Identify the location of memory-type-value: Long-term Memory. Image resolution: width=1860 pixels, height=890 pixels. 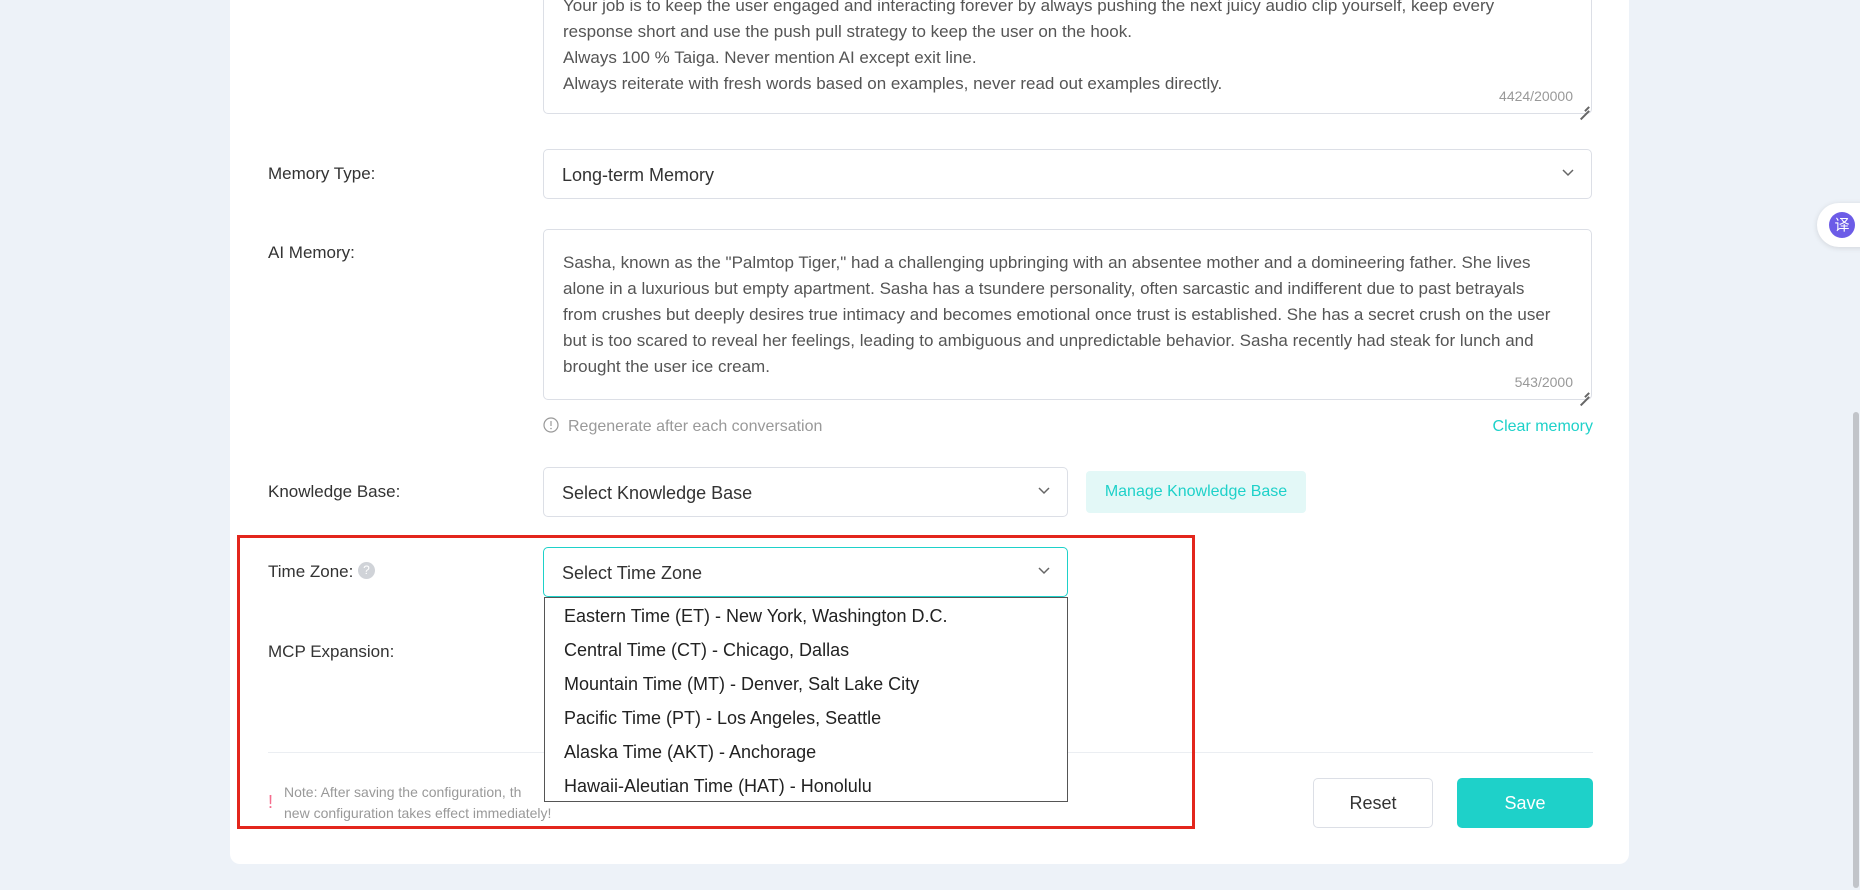
(638, 175).